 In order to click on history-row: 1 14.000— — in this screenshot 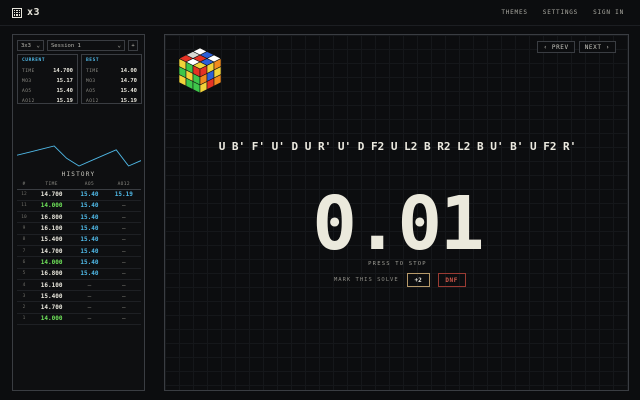, I will do `click(79, 319)`.